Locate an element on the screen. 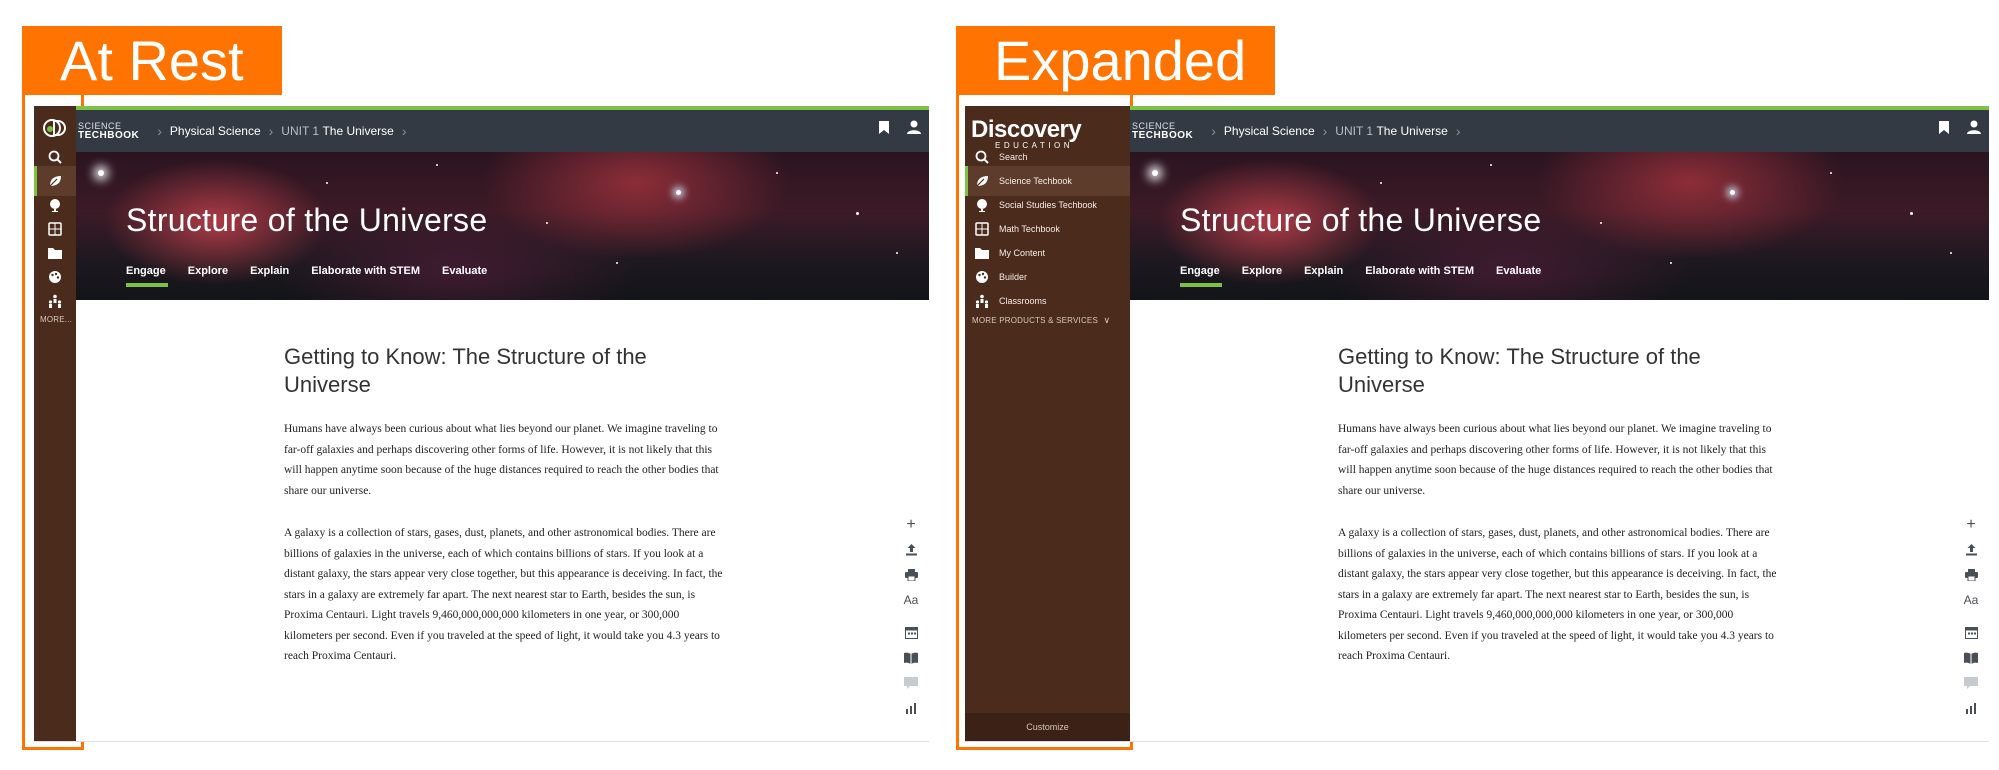 The width and height of the screenshot is (1999, 770). sidebar-item-label: My Content is located at coordinates (1022, 253).